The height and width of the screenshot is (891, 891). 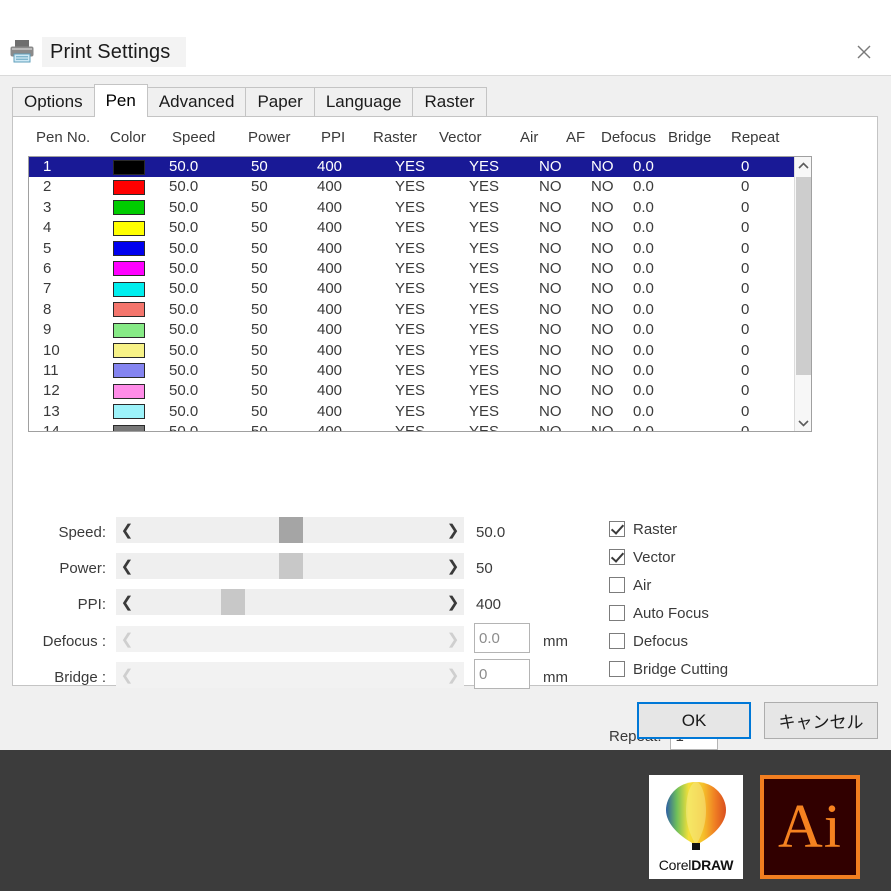 What do you see at coordinates (395, 137) in the screenshot?
I see `column-header-raster: Raster` at bounding box center [395, 137].